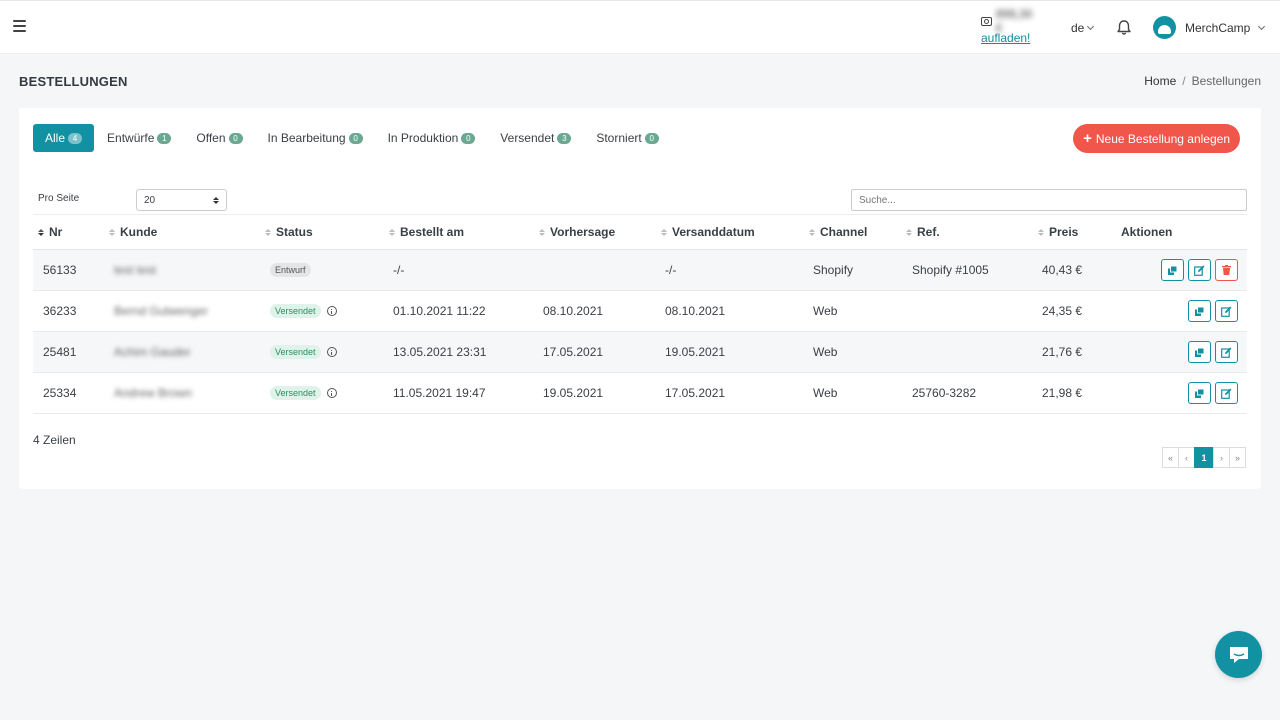 The width and height of the screenshot is (1280, 720). What do you see at coordinates (210, 138) in the screenshot?
I see `tab-label: Offen` at bounding box center [210, 138].